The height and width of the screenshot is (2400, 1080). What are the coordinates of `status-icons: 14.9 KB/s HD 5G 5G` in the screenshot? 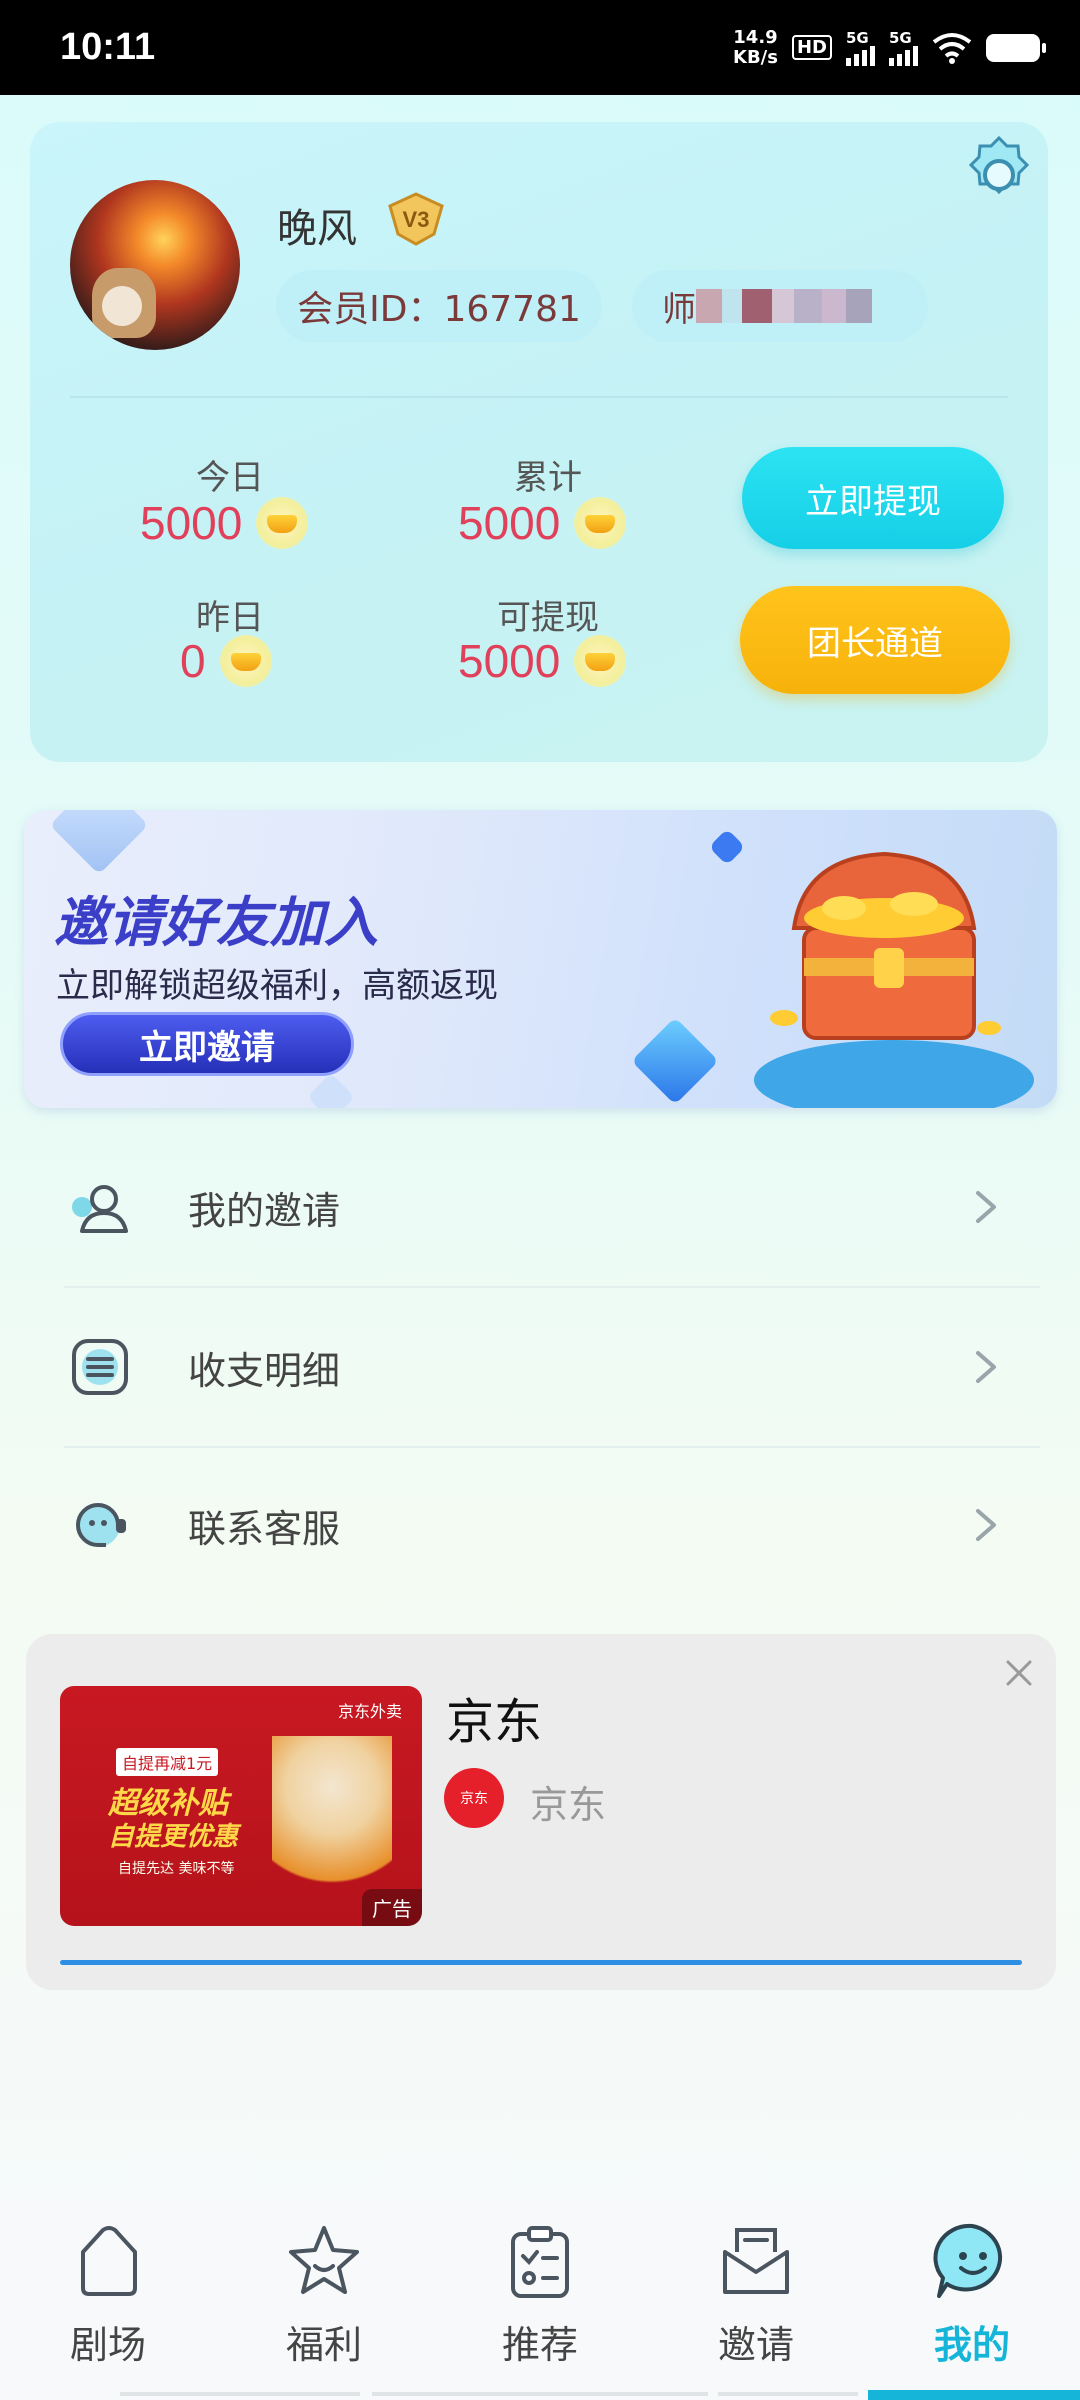 It's located at (889, 47).